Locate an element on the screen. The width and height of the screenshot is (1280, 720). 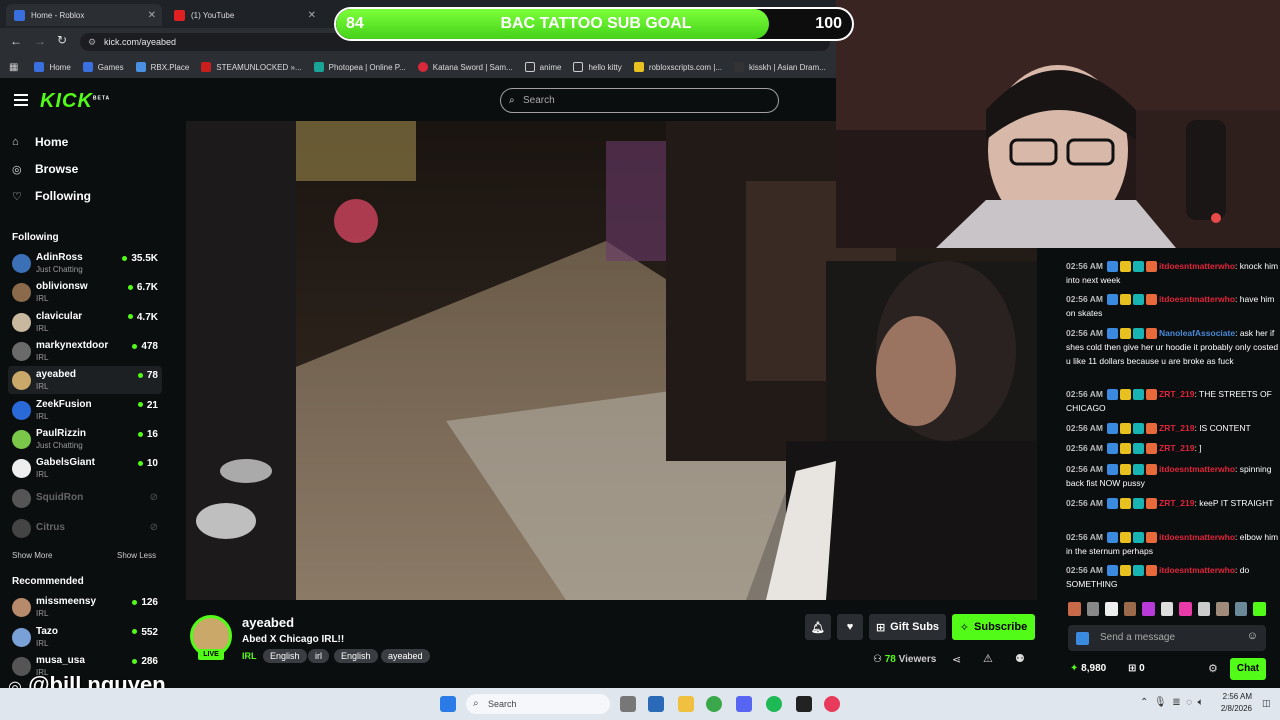
bookmark-home: Home is located at coordinates (52, 67).